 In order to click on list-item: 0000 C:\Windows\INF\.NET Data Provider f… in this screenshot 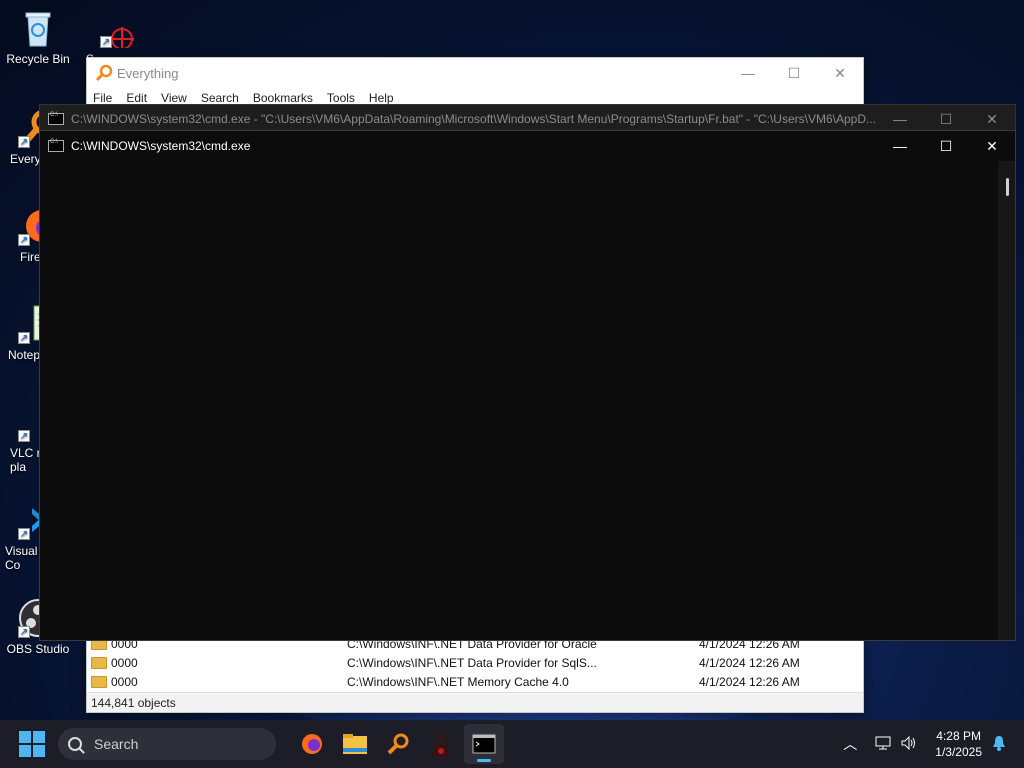, I will do `click(475, 662)`.